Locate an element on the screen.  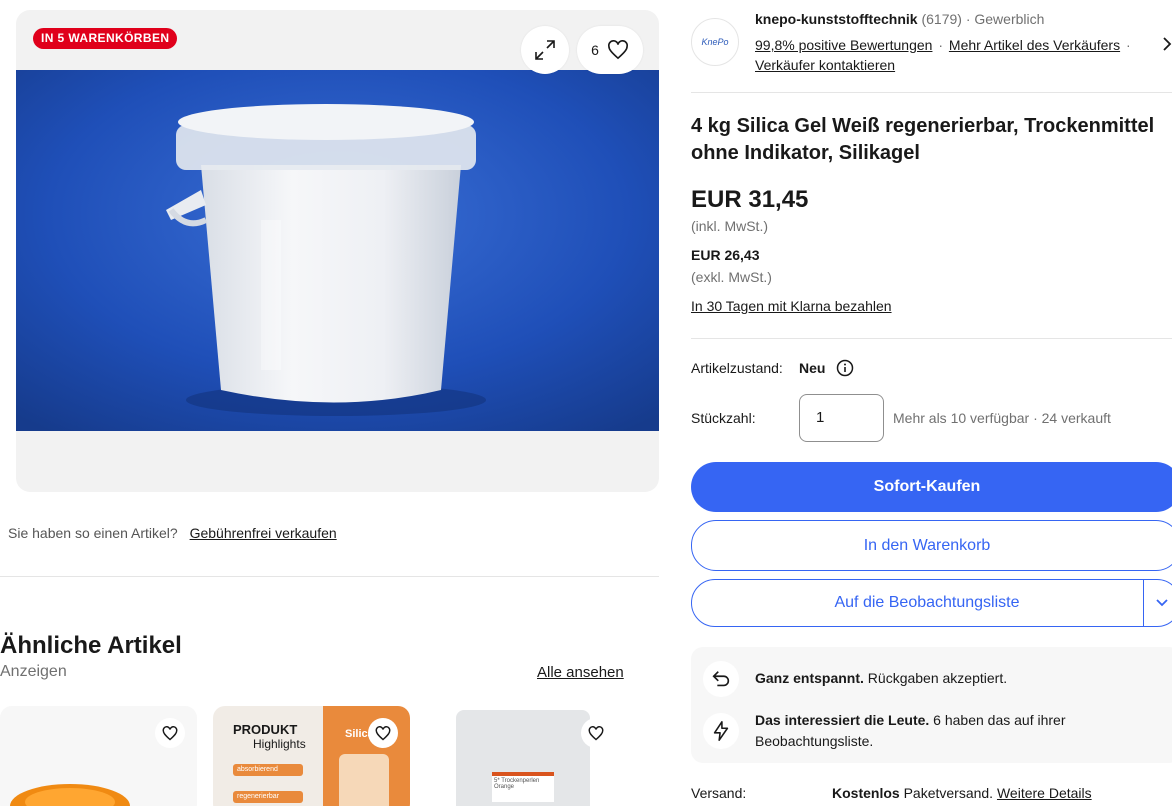
positive-feedback-link: 99,8% positive Bewertungen is located at coordinates (843, 45).